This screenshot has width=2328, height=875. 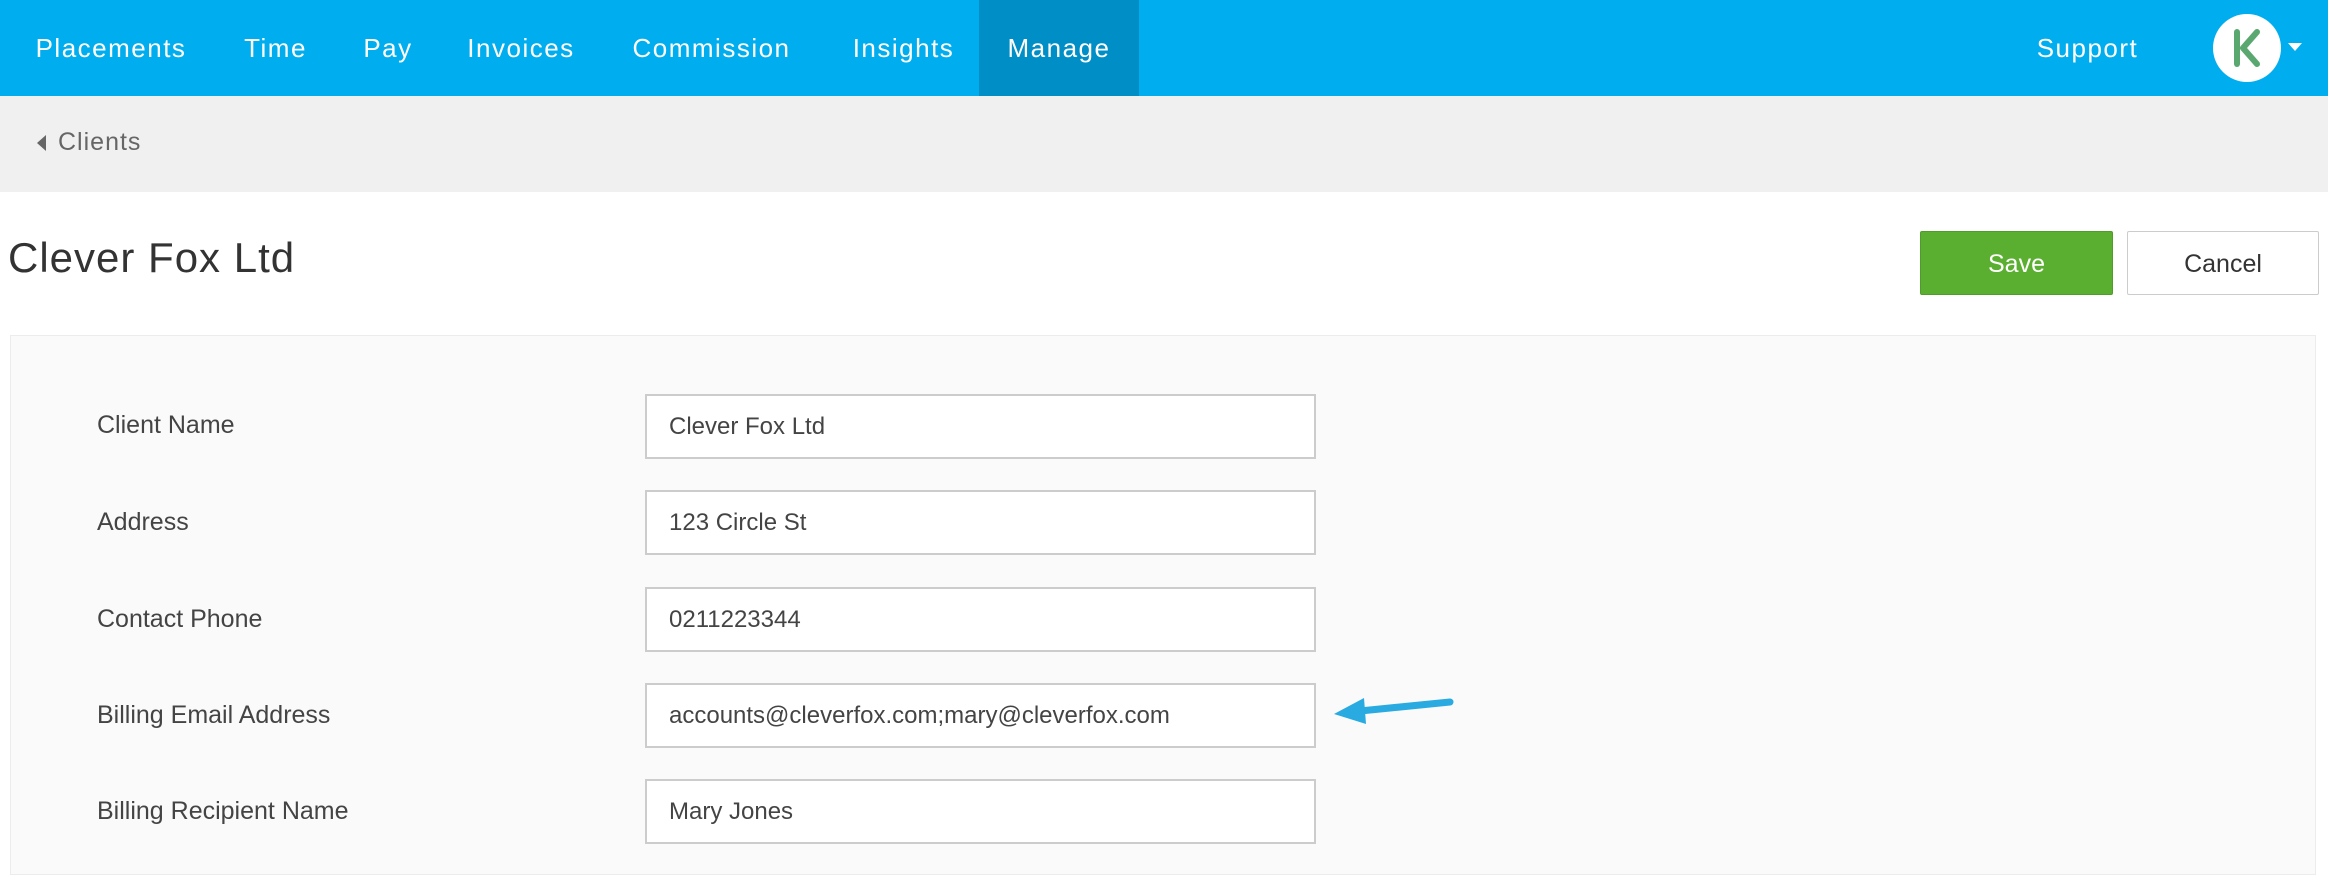 I want to click on cancel-button: Cancel, so click(x=2223, y=263).